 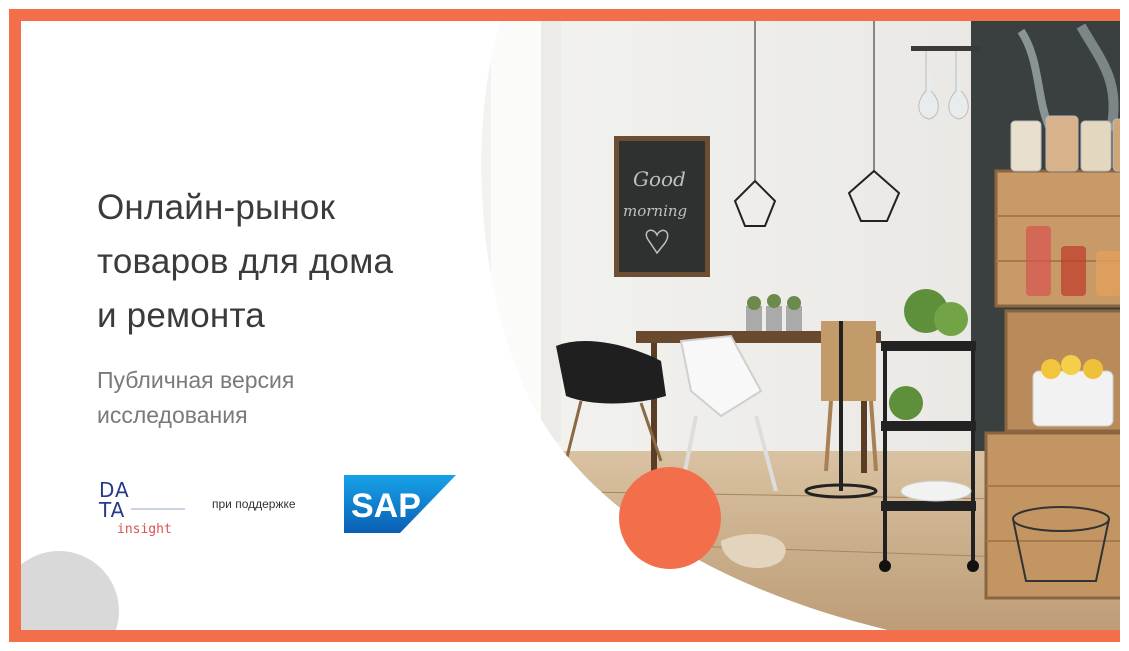 I want to click on subtitle-line: Публичная версия, so click(x=196, y=380).